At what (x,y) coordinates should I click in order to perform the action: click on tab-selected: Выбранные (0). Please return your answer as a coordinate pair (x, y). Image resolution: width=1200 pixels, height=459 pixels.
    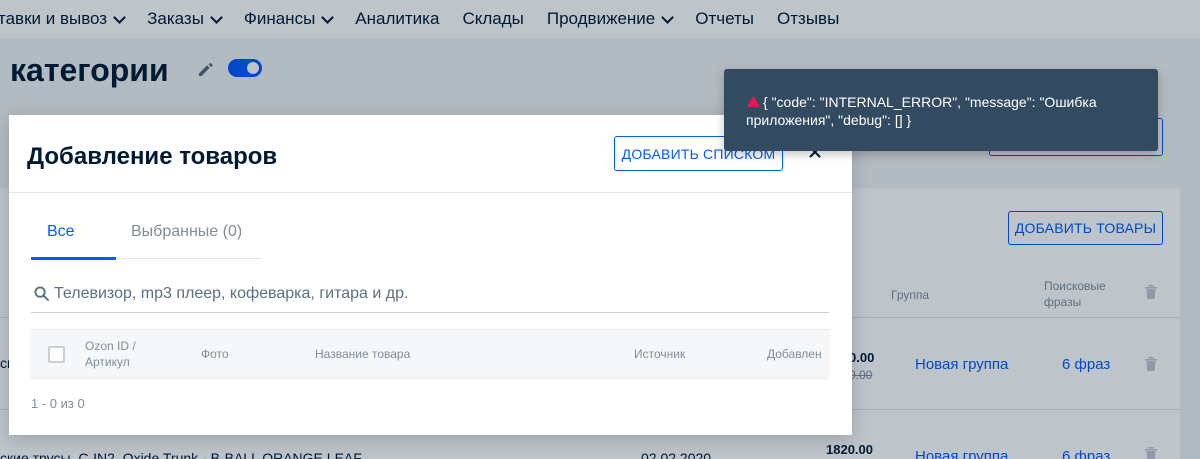
    Looking at the image, I should click on (186, 232).